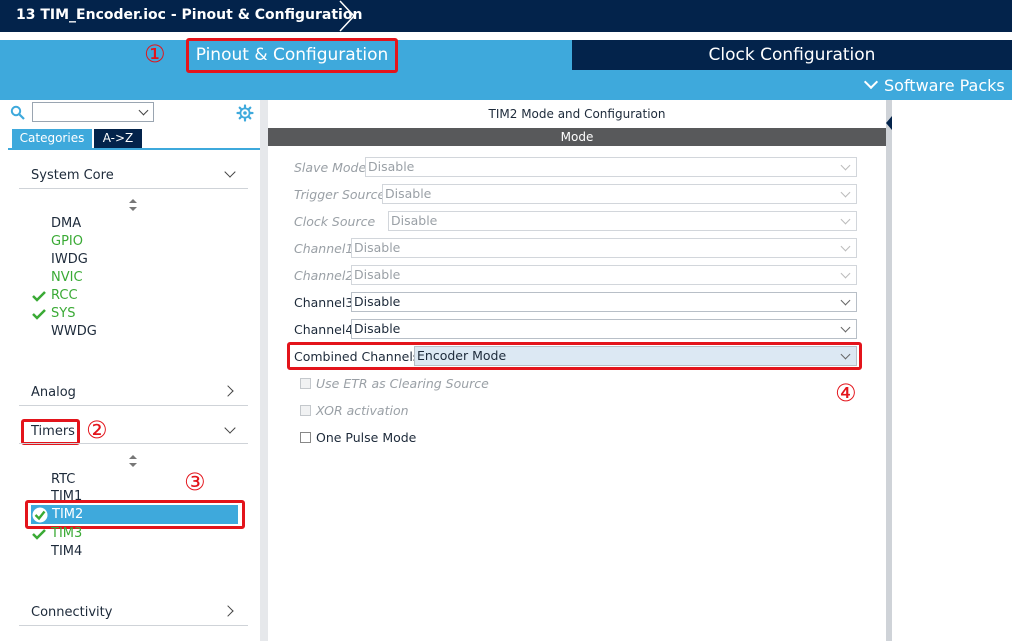 This screenshot has height=641, width=1012. Describe the element at coordinates (245, 113) in the screenshot. I see `gear-icon` at that location.